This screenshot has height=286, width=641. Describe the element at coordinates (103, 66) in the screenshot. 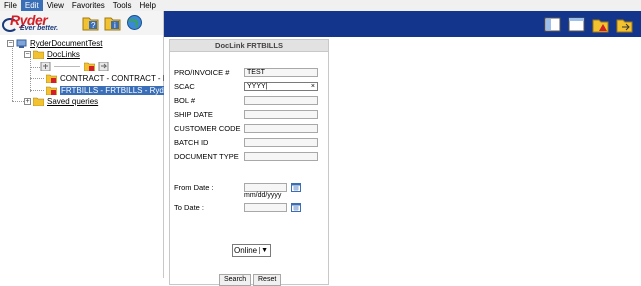

I see `export-document-icon` at that location.